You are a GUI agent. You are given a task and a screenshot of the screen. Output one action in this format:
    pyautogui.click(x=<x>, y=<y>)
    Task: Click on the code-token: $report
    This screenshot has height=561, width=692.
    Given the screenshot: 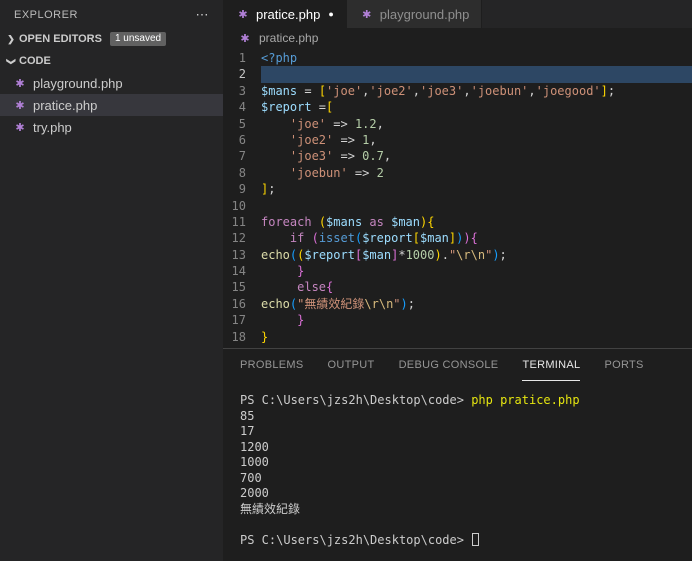 What is the action you would take?
    pyautogui.click(x=329, y=254)
    